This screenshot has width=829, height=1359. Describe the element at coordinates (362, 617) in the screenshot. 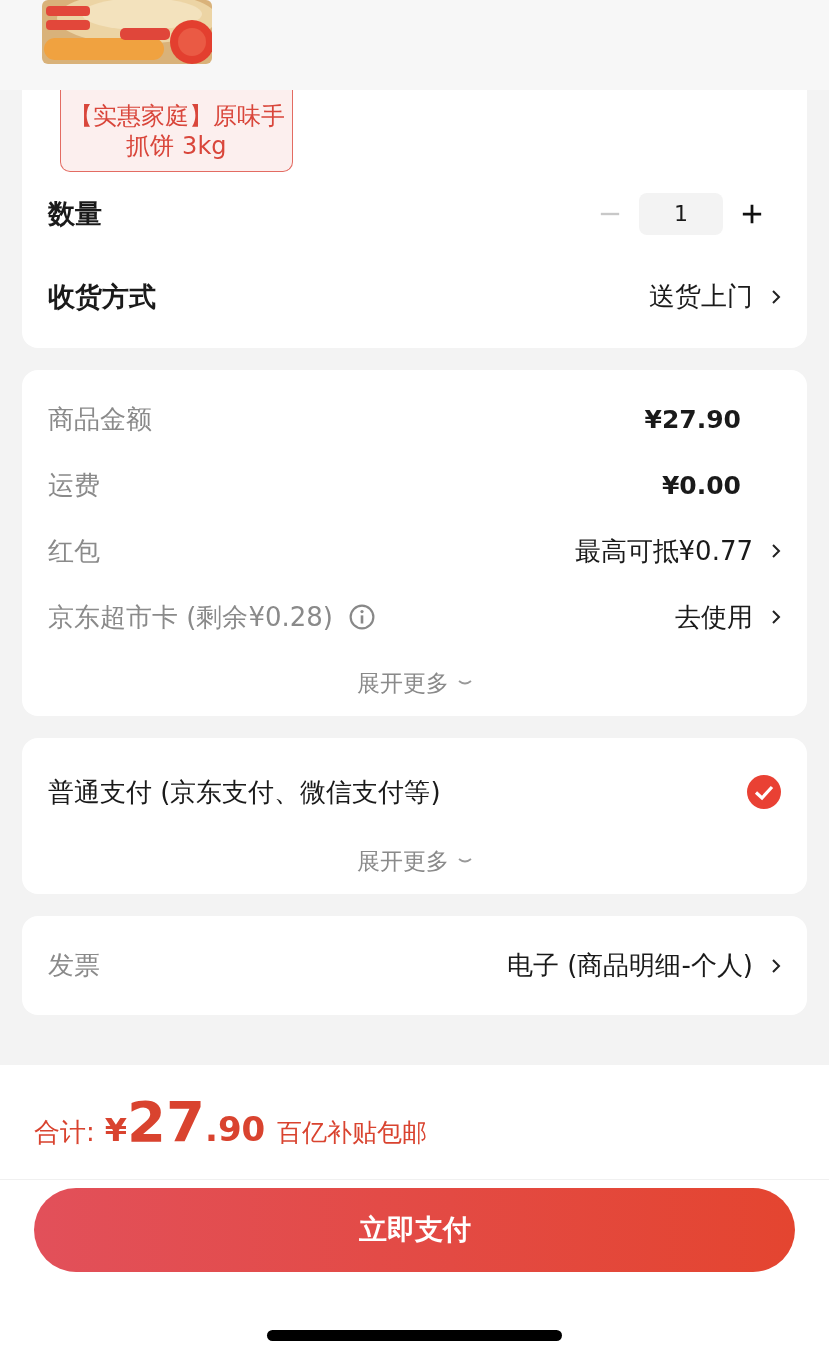

I see `info-icon` at that location.